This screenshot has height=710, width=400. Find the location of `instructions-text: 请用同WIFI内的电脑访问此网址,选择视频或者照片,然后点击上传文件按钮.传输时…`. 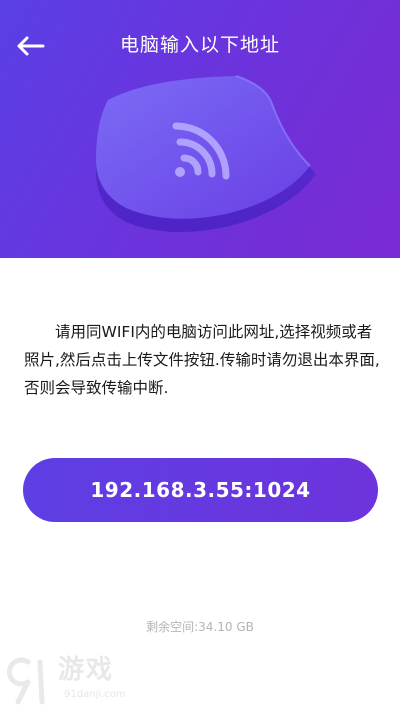

instructions-text: 请用同WIFI内的电脑访问此网址,选择视频或者照片,然后点击上传文件按钮.传输时… is located at coordinates (202, 360).